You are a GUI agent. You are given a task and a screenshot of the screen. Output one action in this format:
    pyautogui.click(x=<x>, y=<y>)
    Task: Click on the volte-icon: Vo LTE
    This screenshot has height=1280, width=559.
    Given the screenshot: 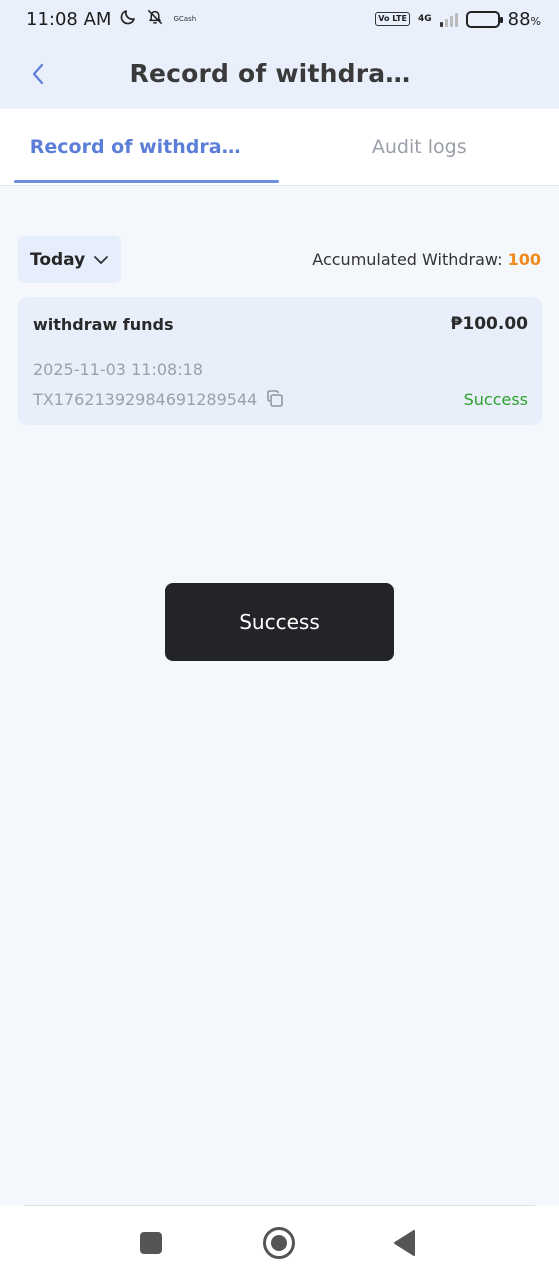 What is the action you would take?
    pyautogui.click(x=392, y=19)
    